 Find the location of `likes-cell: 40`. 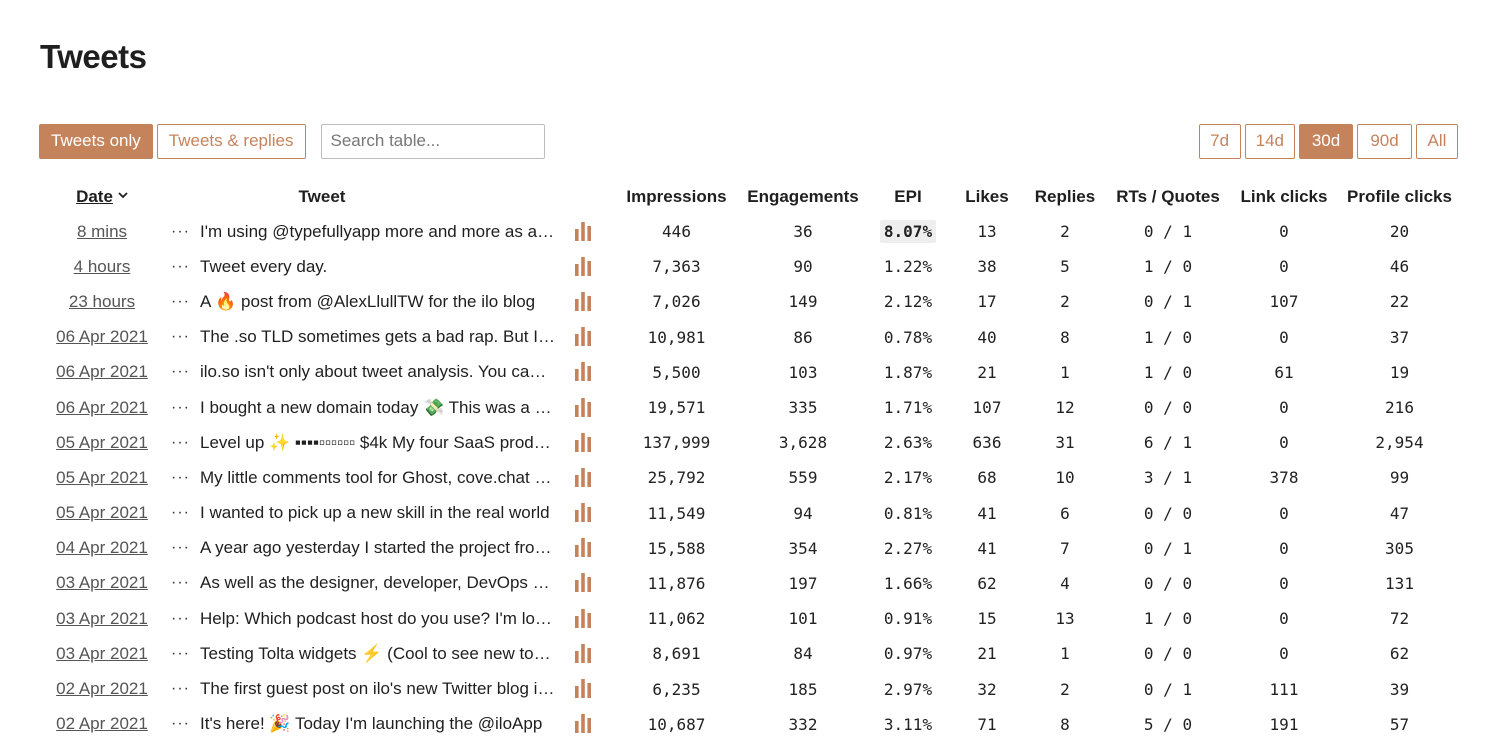

likes-cell: 40 is located at coordinates (987, 337).